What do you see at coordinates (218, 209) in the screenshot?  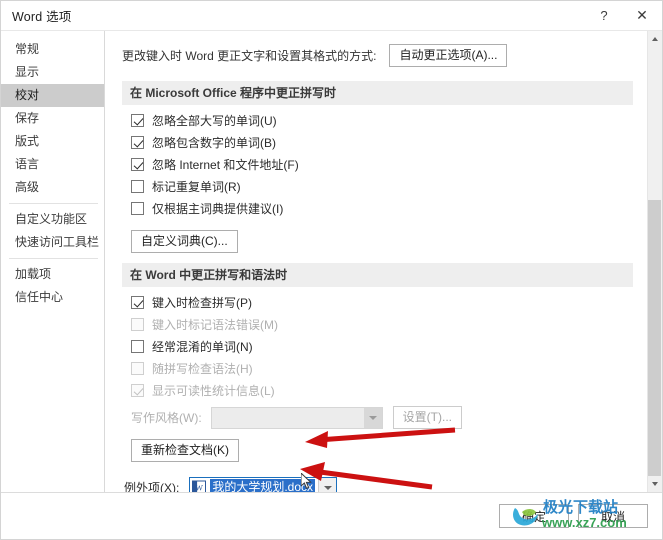 I see `checkbox-label: 仅根据主词典提供建议(I)` at bounding box center [218, 209].